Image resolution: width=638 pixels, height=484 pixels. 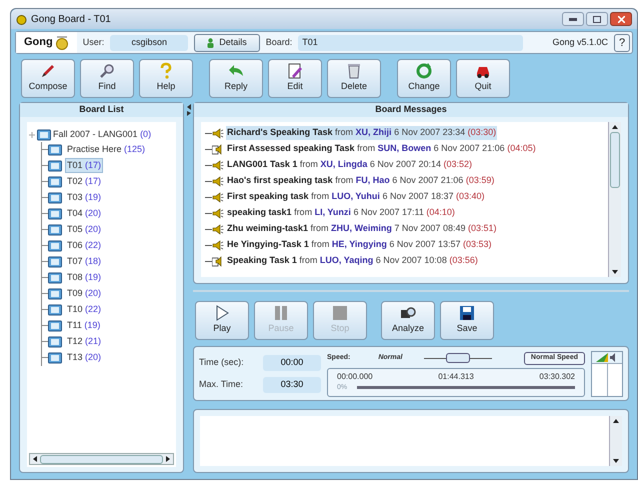 What do you see at coordinates (84, 214) in the screenshot?
I see `tree-item: T04 (20)` at bounding box center [84, 214].